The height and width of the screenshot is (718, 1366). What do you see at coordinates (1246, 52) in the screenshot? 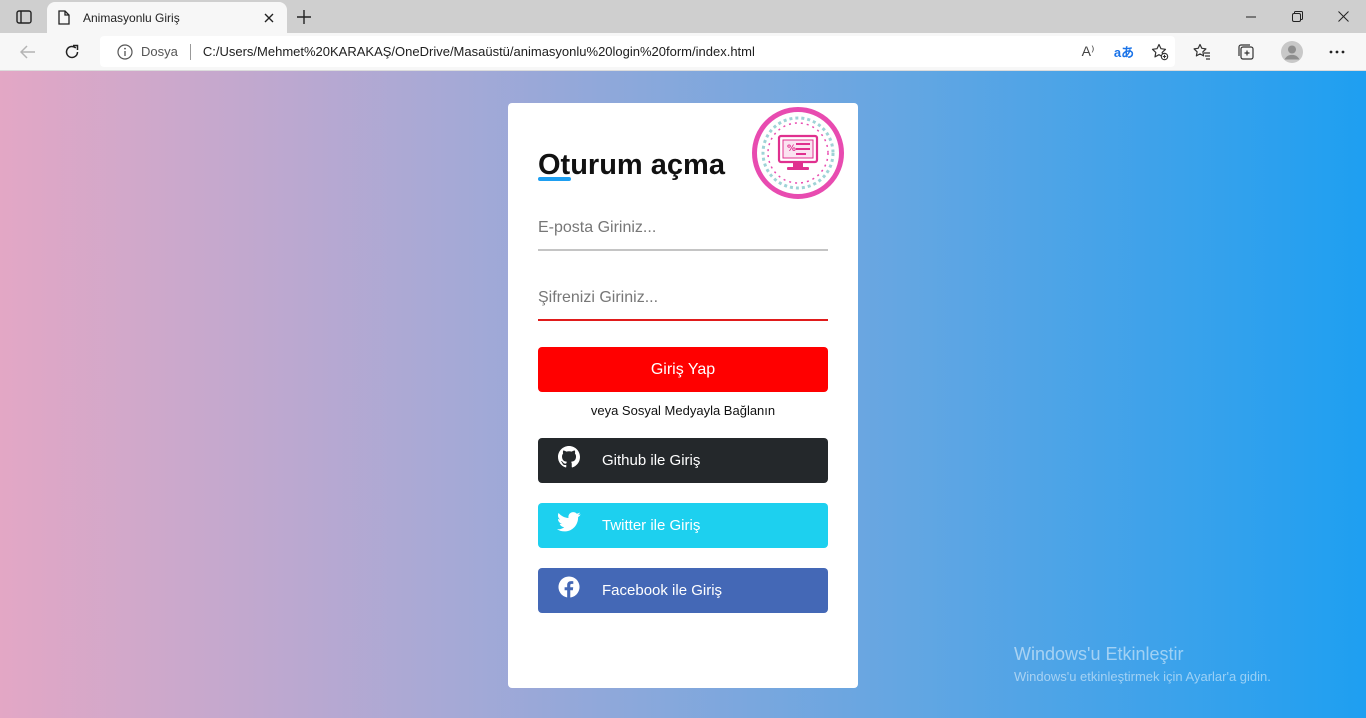
I see `collections-icon` at bounding box center [1246, 52].